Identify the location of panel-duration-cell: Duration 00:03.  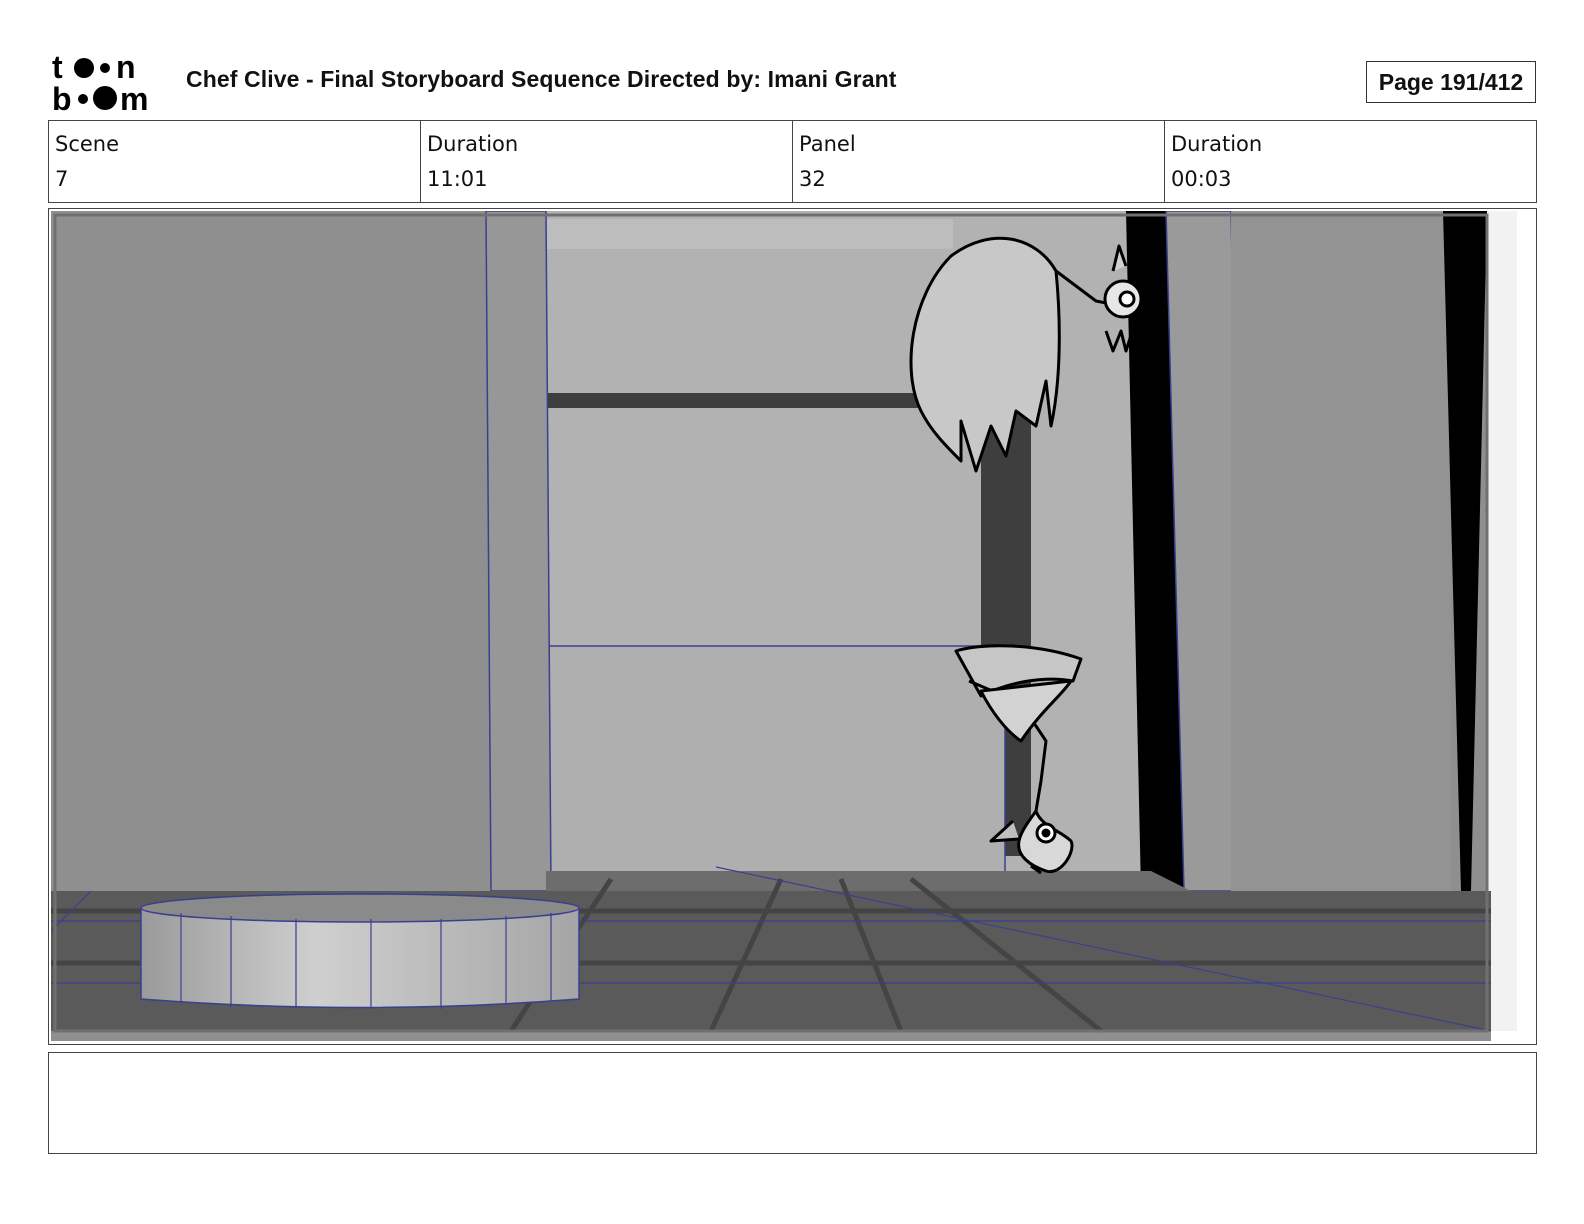
(1350, 161).